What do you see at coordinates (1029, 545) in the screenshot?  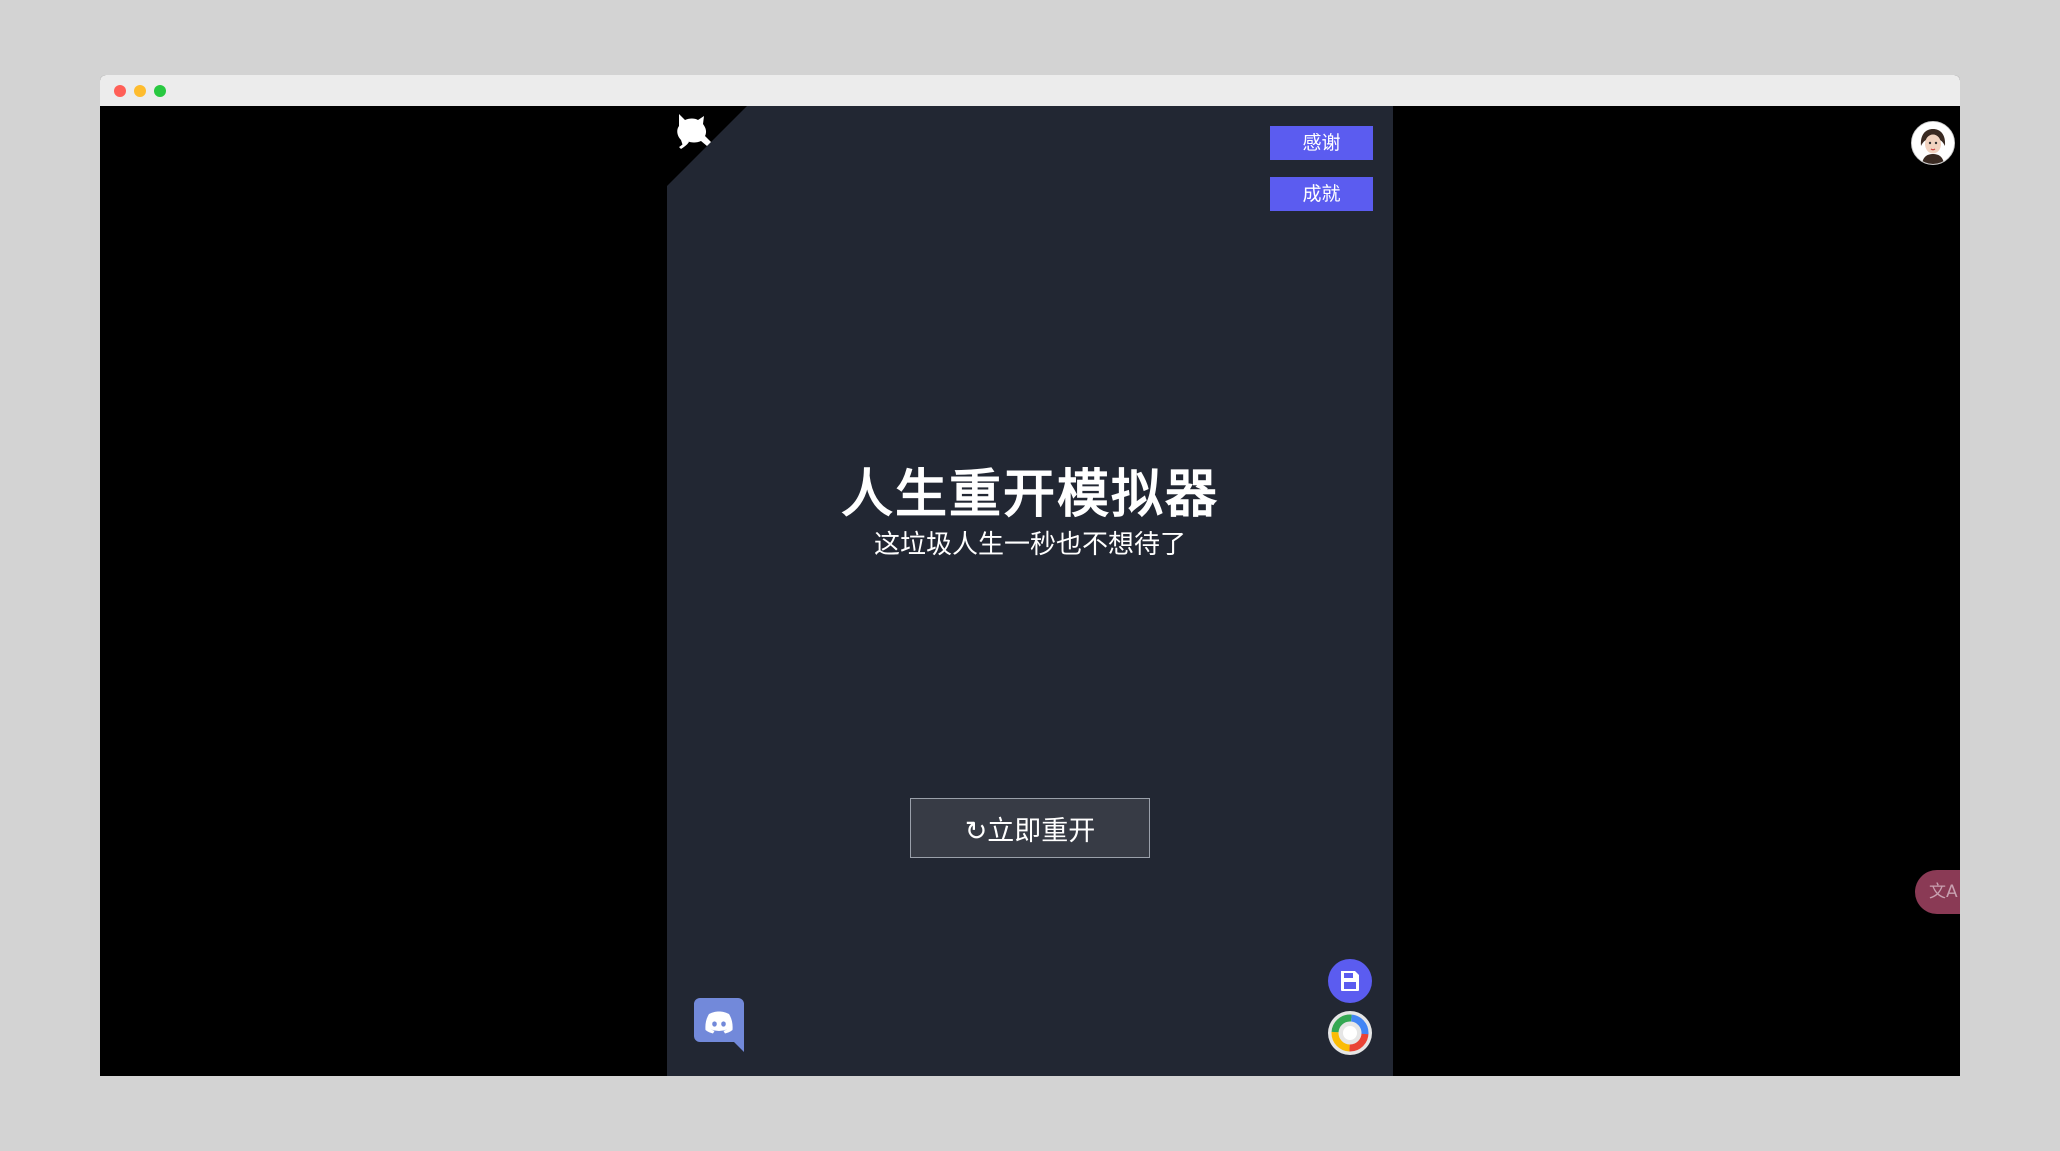 I see `page-subtitle: 这垃圾人生一秒也不想待了` at bounding box center [1029, 545].